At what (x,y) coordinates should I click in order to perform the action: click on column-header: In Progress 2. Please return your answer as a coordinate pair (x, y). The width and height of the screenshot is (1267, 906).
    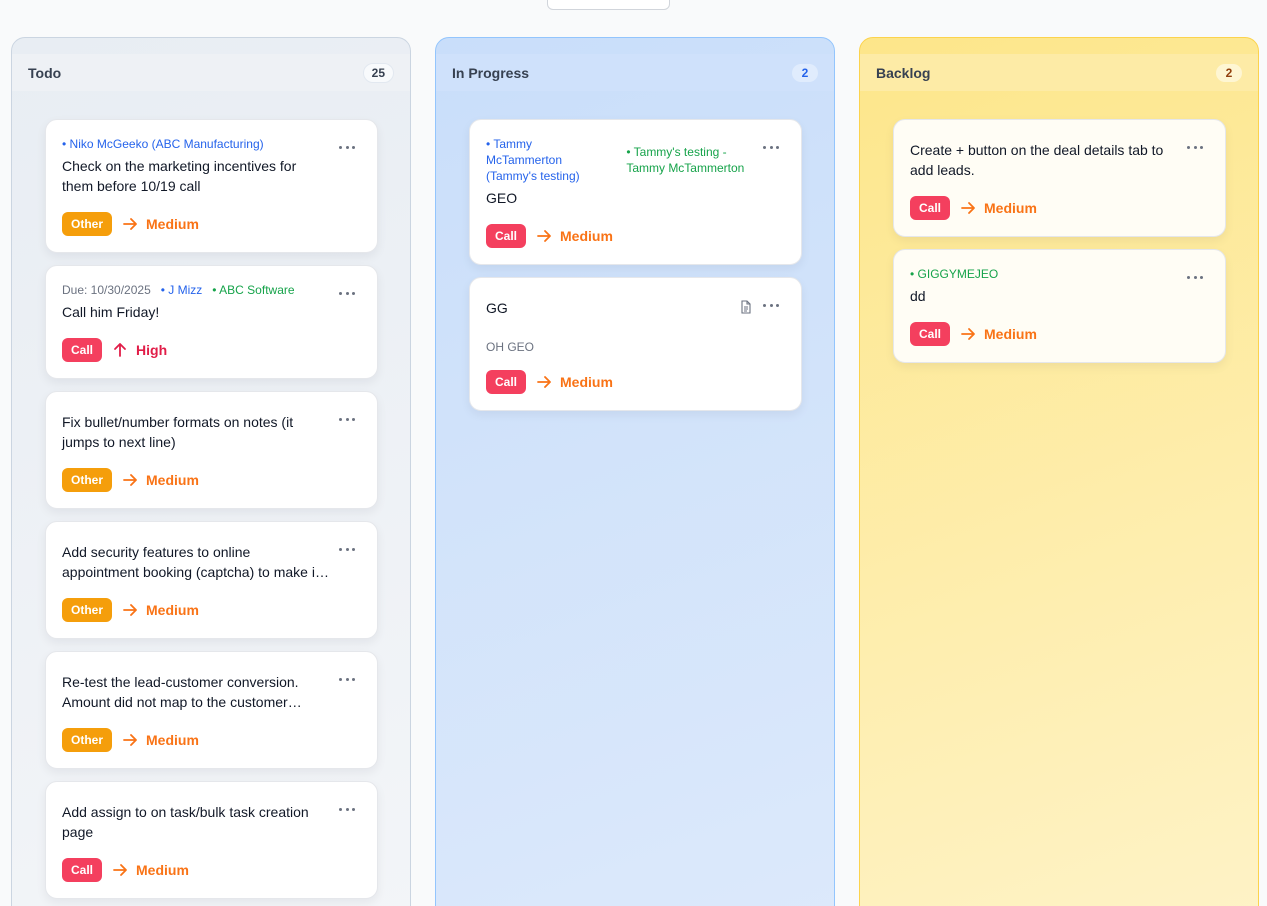
    Looking at the image, I should click on (635, 72).